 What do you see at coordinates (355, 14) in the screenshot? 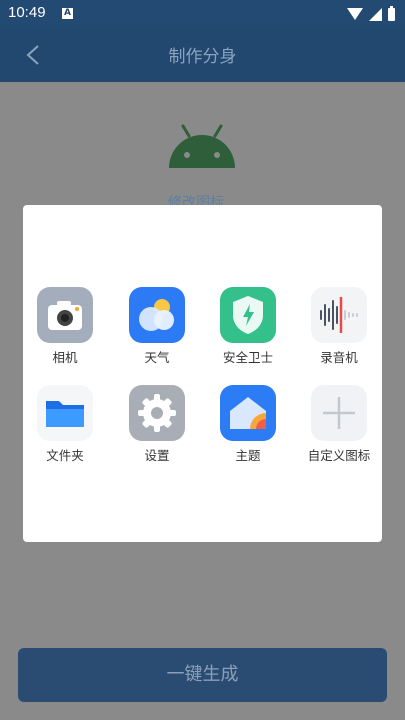
I see `wifi-icon` at bounding box center [355, 14].